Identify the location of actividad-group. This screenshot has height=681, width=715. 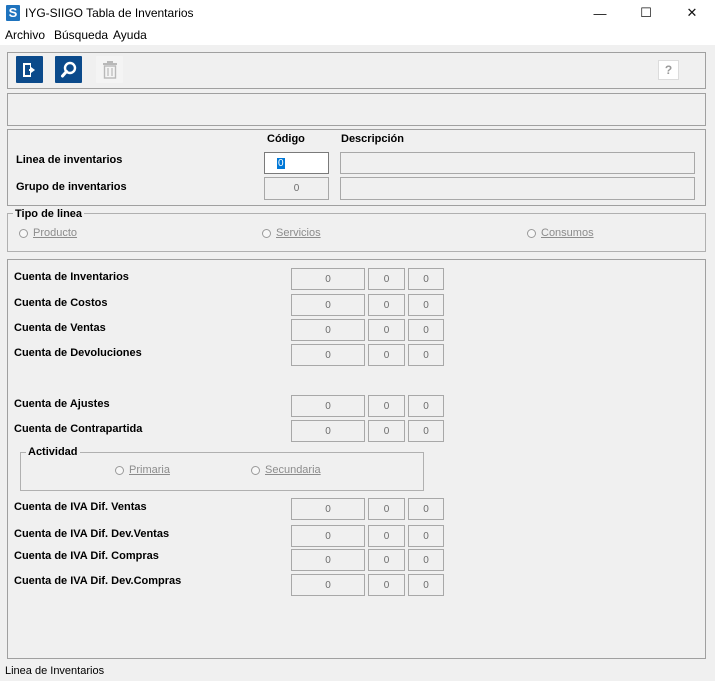
(222, 471).